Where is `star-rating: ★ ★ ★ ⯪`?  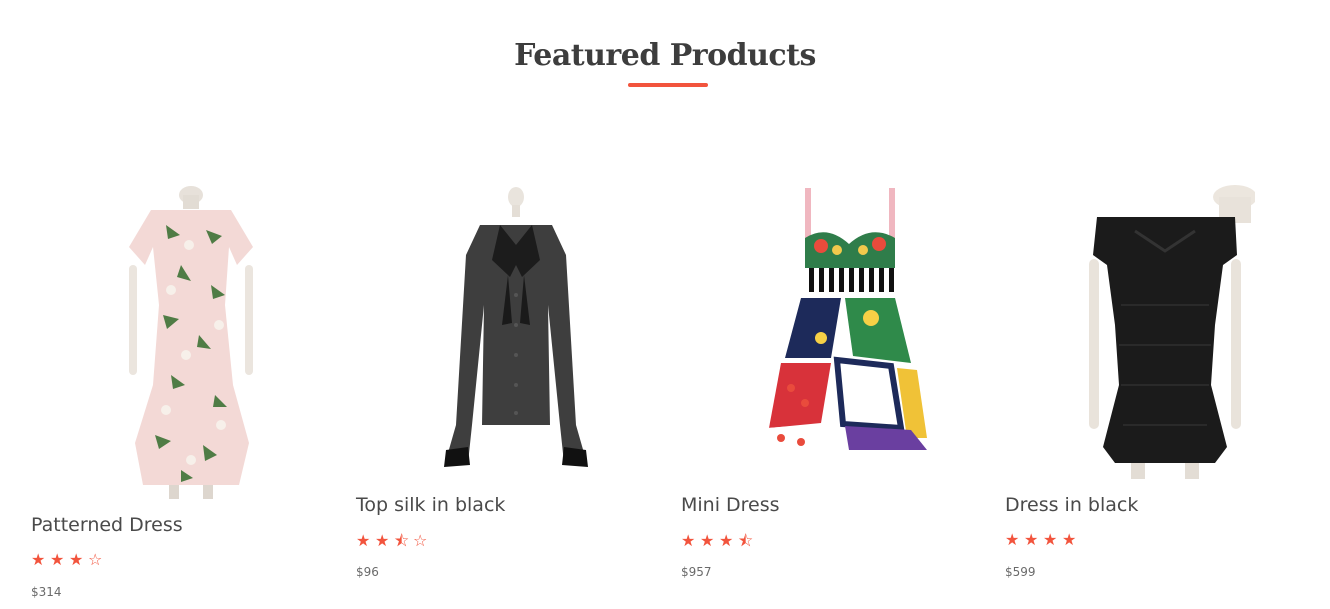
star-rating: ★ ★ ★ ⯪ is located at coordinates (719, 543).